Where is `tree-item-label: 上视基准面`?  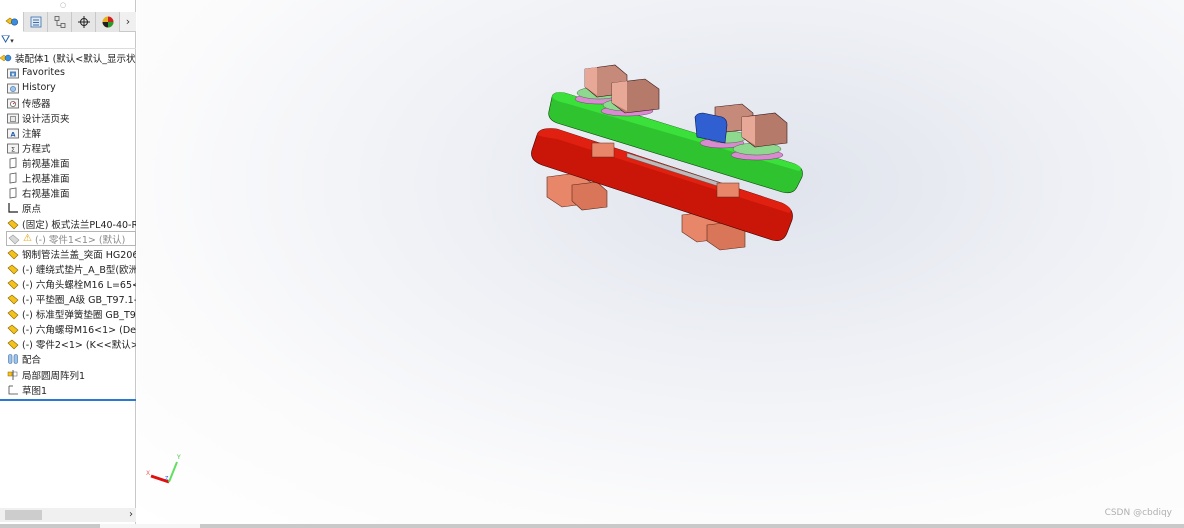
tree-item-label: 上视基准面 is located at coordinates (46, 180).